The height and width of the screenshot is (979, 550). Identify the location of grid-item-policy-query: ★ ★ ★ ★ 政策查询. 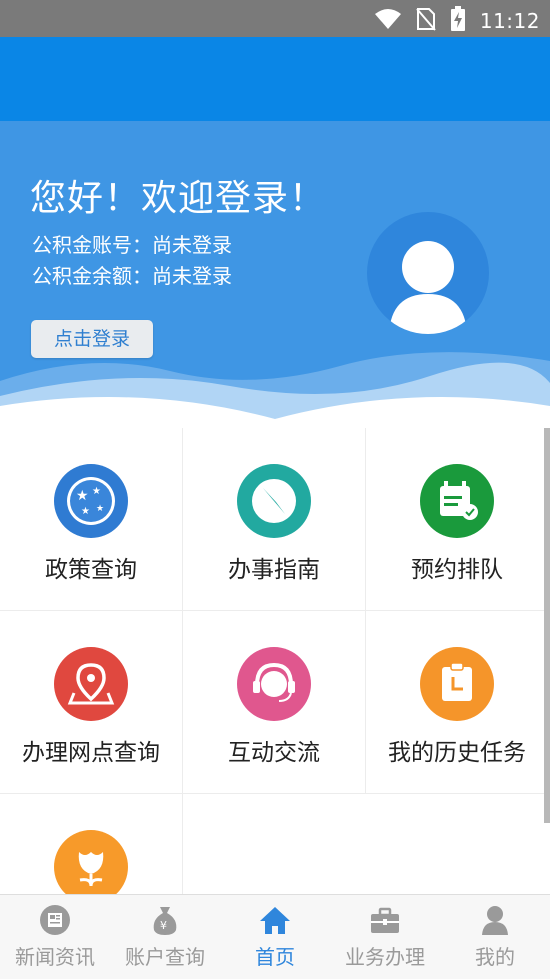
(91, 519).